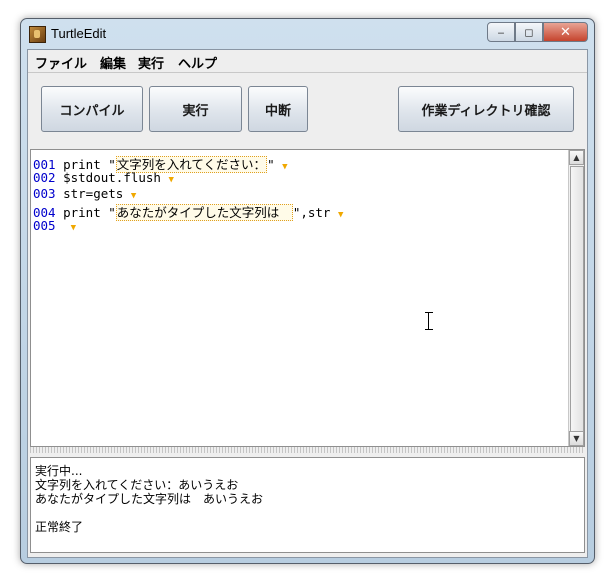 This screenshot has width=613, height=581. What do you see at coordinates (151, 62) in the screenshot?
I see `menu-run: 実行` at bounding box center [151, 62].